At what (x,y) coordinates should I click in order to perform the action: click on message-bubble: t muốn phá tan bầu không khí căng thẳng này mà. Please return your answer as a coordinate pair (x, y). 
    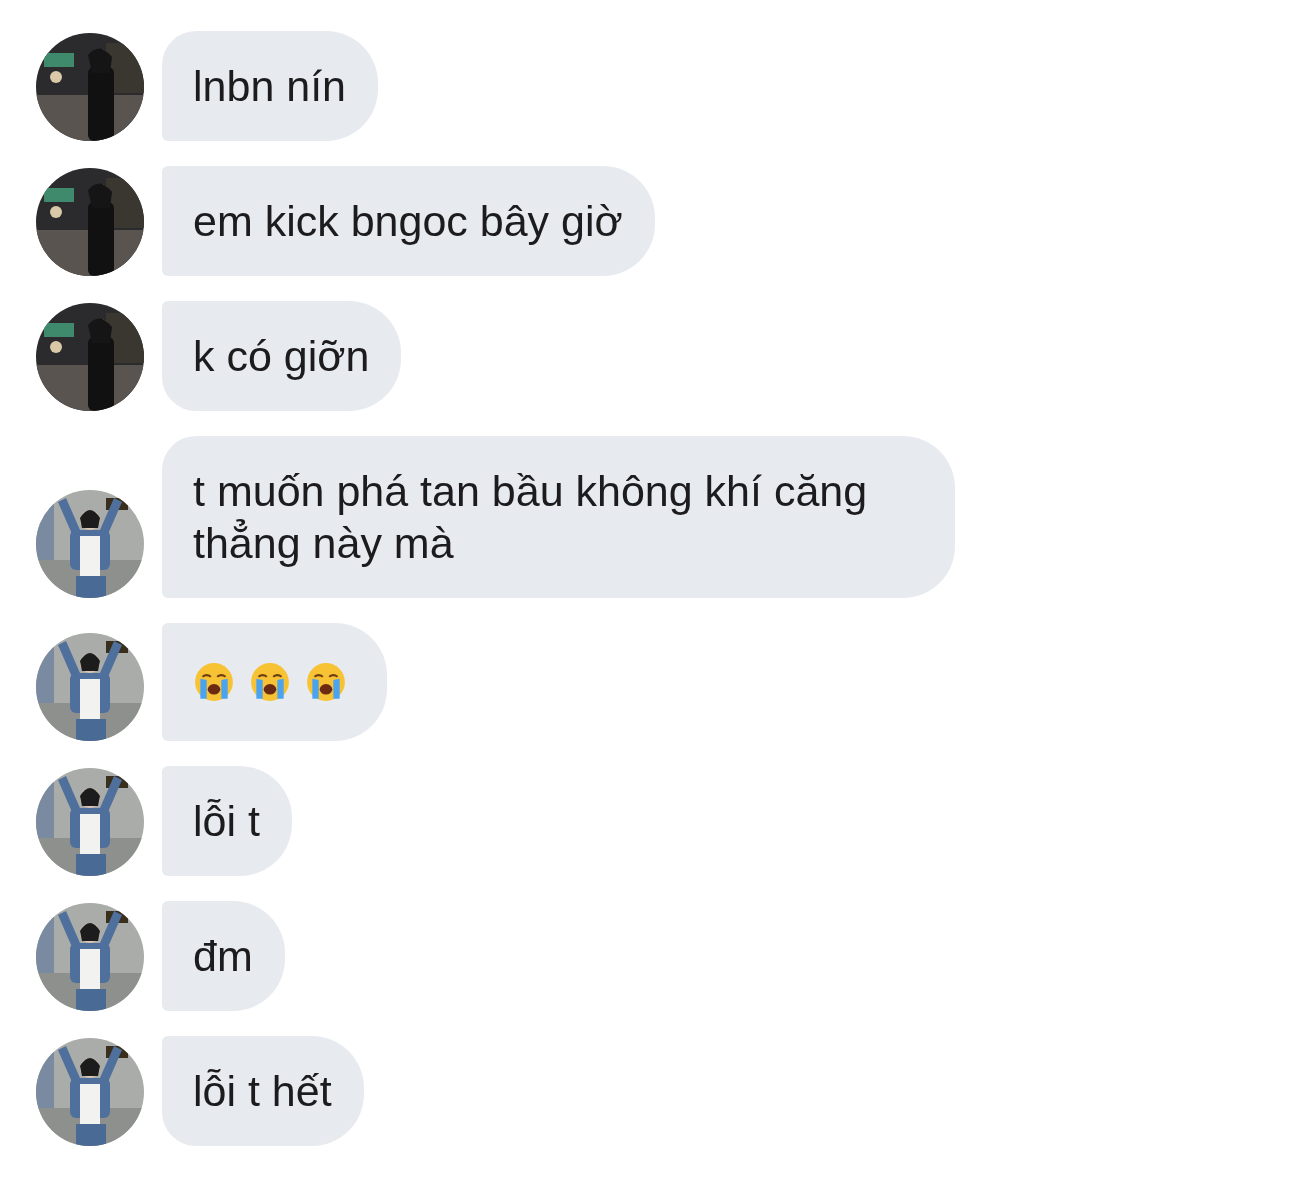
    Looking at the image, I should click on (558, 517).